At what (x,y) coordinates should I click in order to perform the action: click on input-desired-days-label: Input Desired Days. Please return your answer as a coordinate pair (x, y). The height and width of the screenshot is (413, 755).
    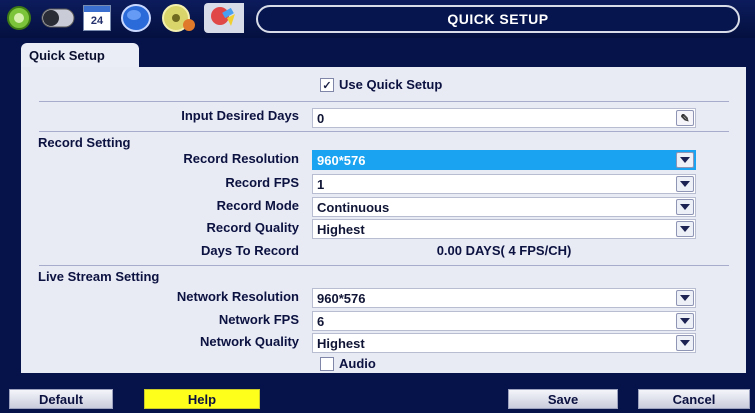
    Looking at the image, I should click on (240, 115).